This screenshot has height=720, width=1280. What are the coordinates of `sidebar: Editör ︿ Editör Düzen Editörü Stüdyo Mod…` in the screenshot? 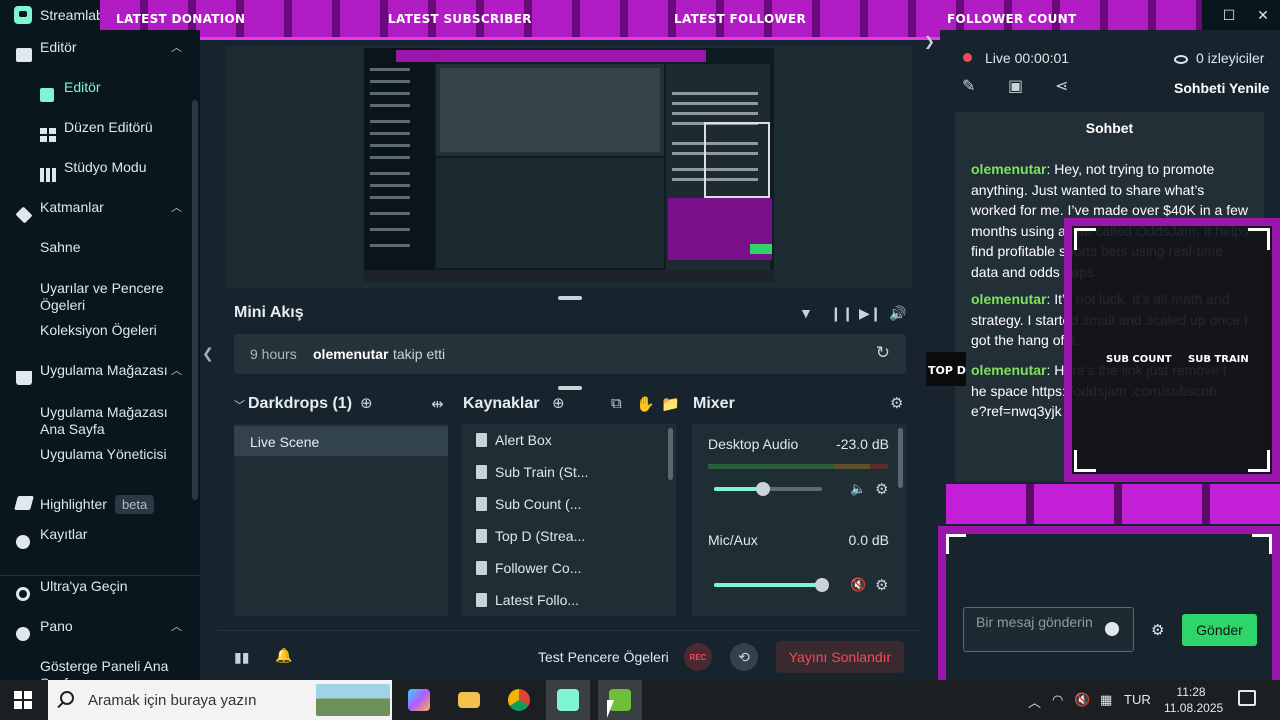 It's located at (100, 355).